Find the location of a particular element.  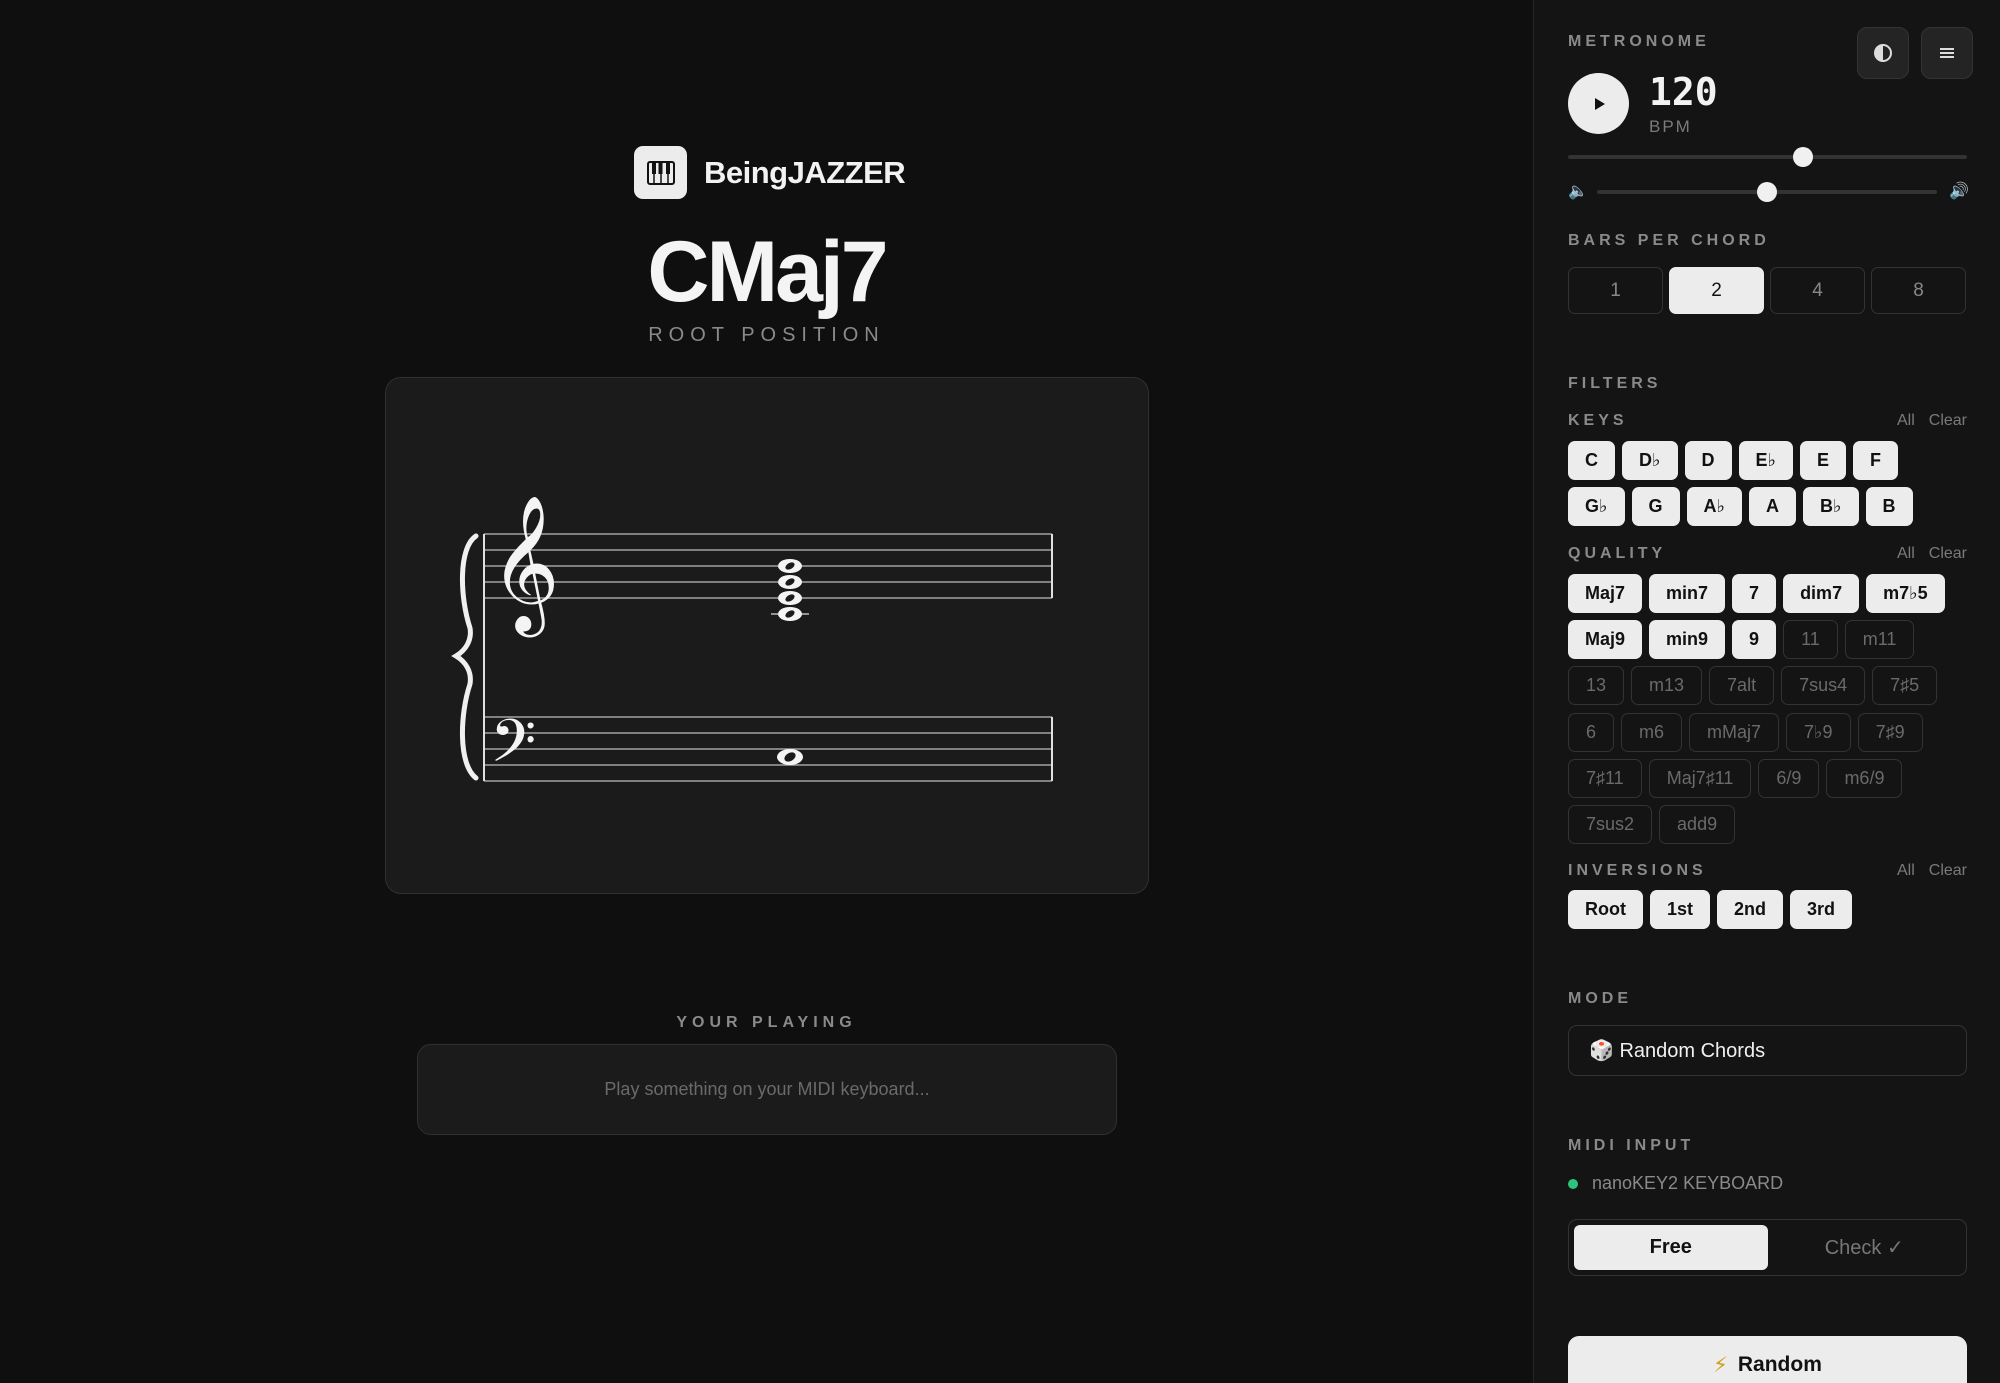

key-chip: G♭ is located at coordinates (1596, 506).